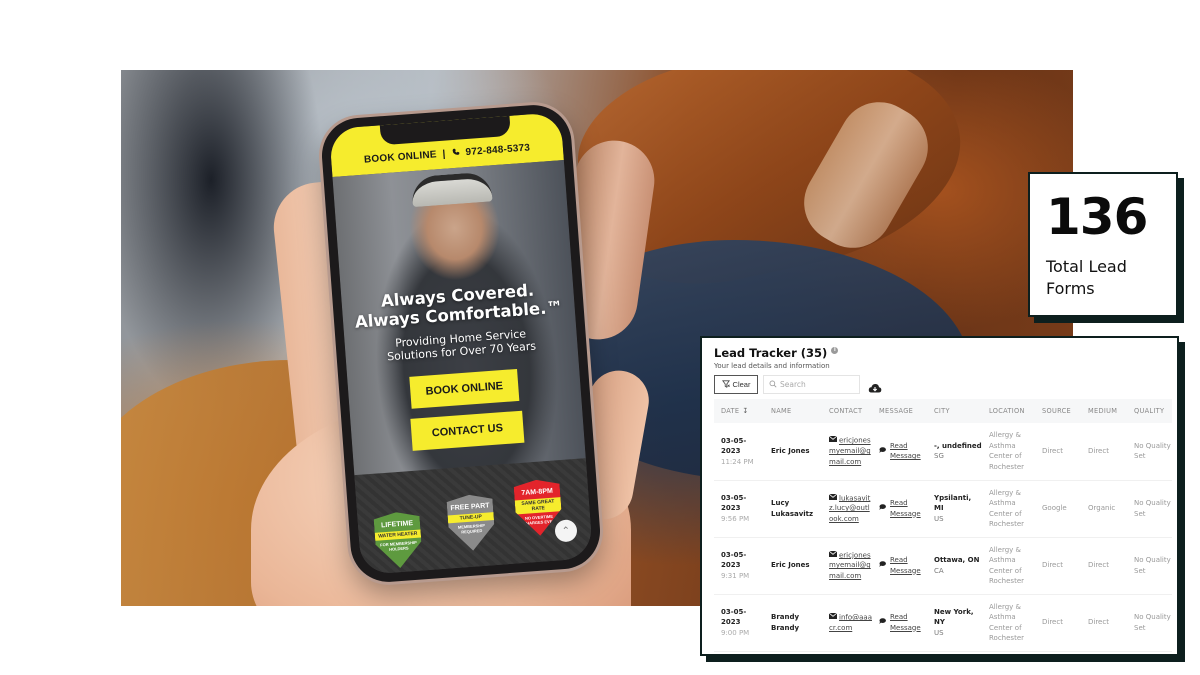 The image size is (1200, 675). I want to click on badge-caption: FOR MEMBERSHIP HOLDERS, so click(398, 545).